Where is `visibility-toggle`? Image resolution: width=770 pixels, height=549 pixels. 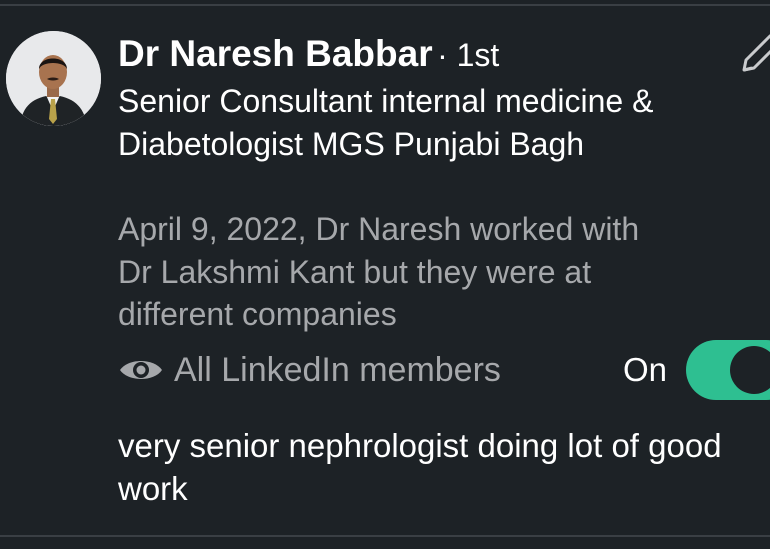
visibility-toggle is located at coordinates (728, 370).